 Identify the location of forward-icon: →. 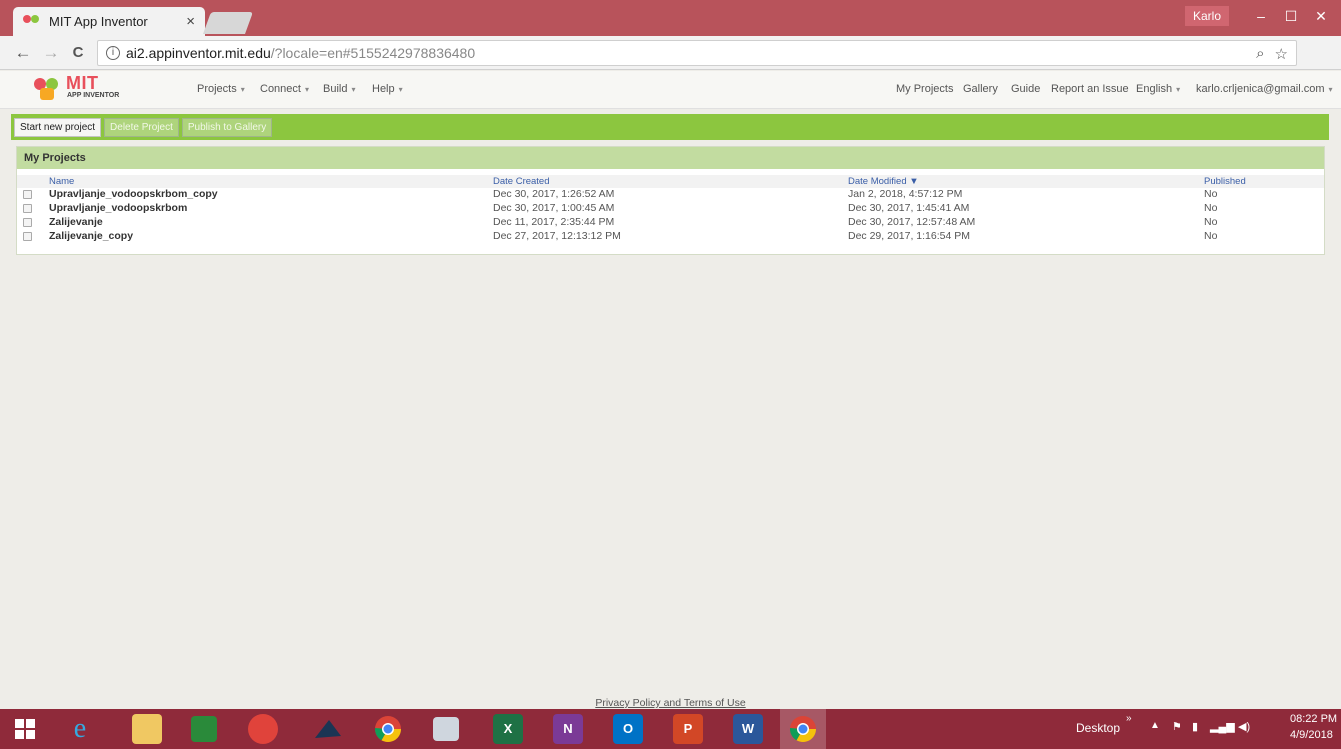
(51, 53).